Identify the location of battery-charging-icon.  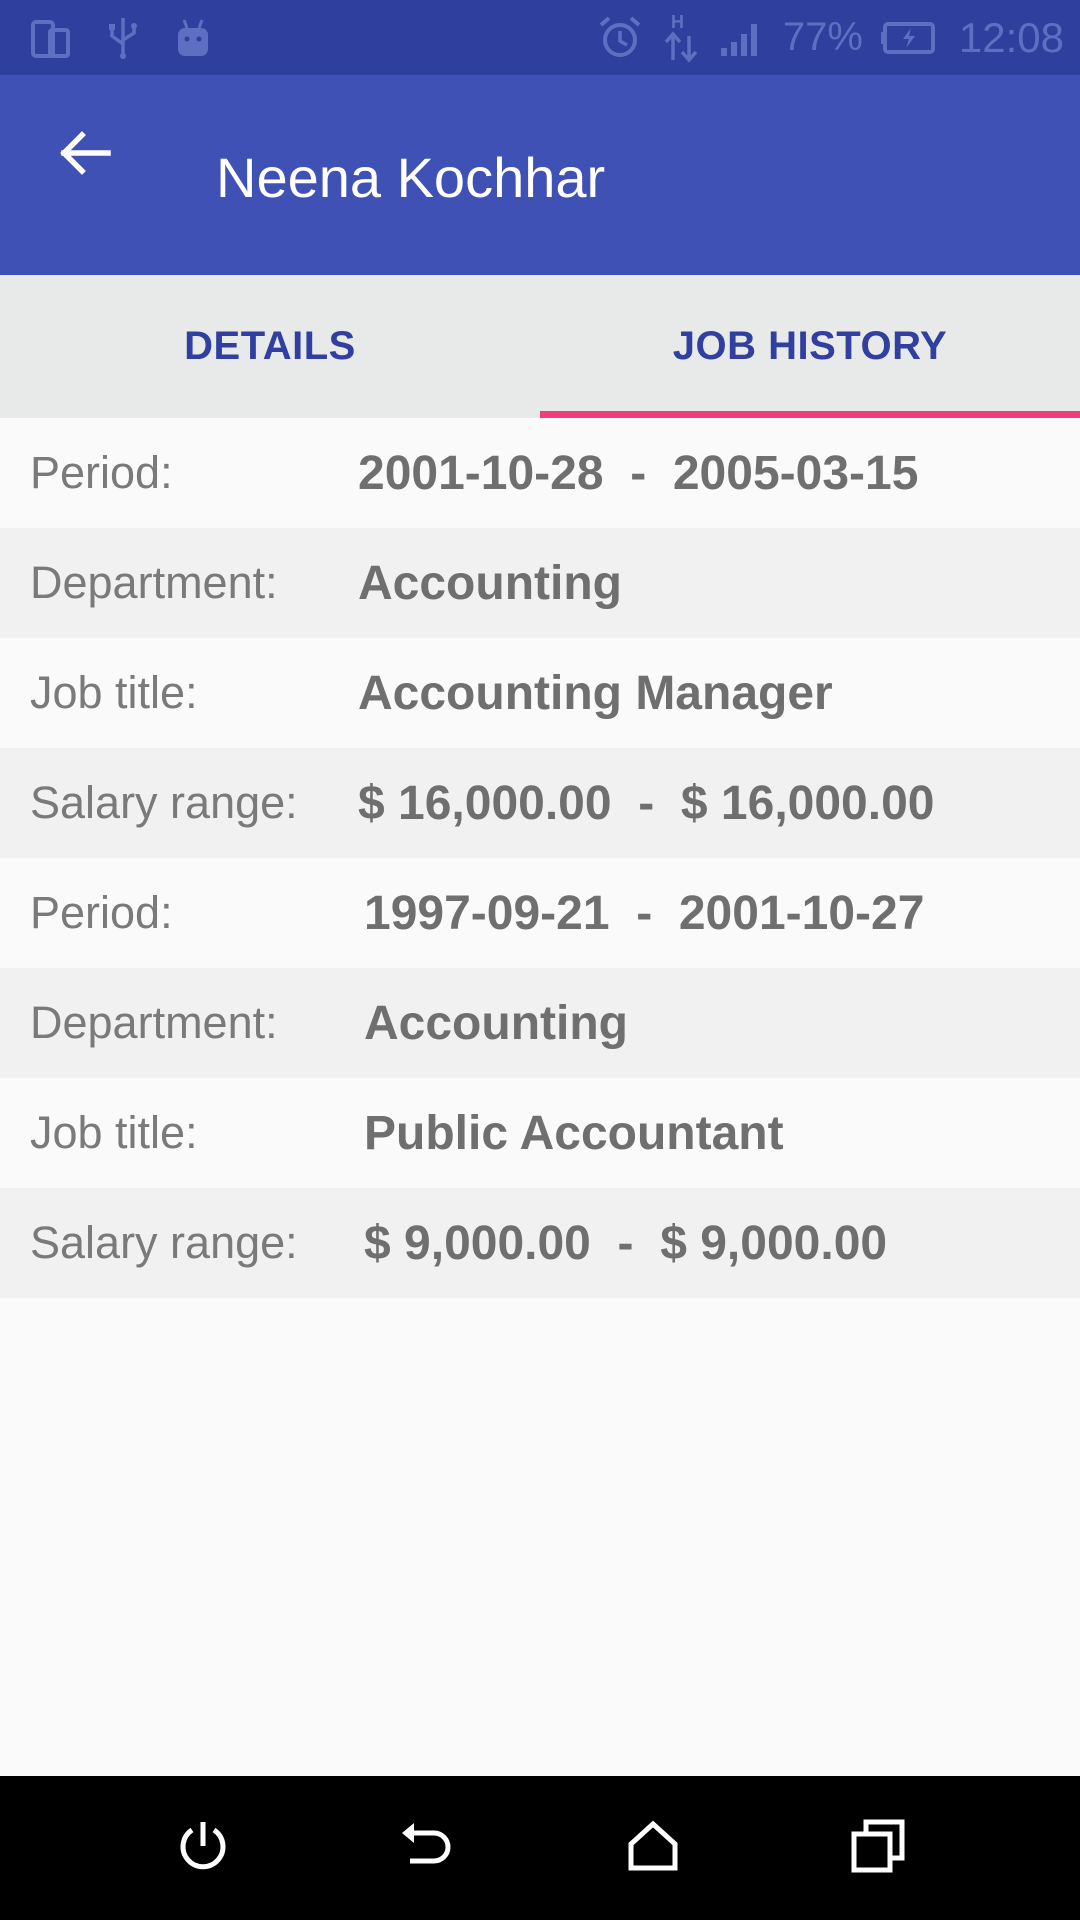
(910, 38).